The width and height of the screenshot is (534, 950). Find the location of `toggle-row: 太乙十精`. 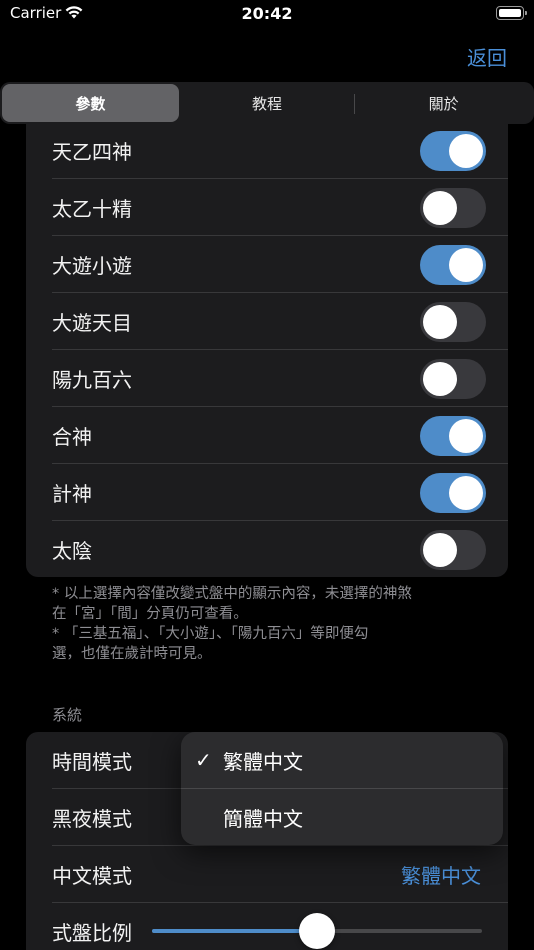

toggle-row: 太乙十精 is located at coordinates (267, 207).